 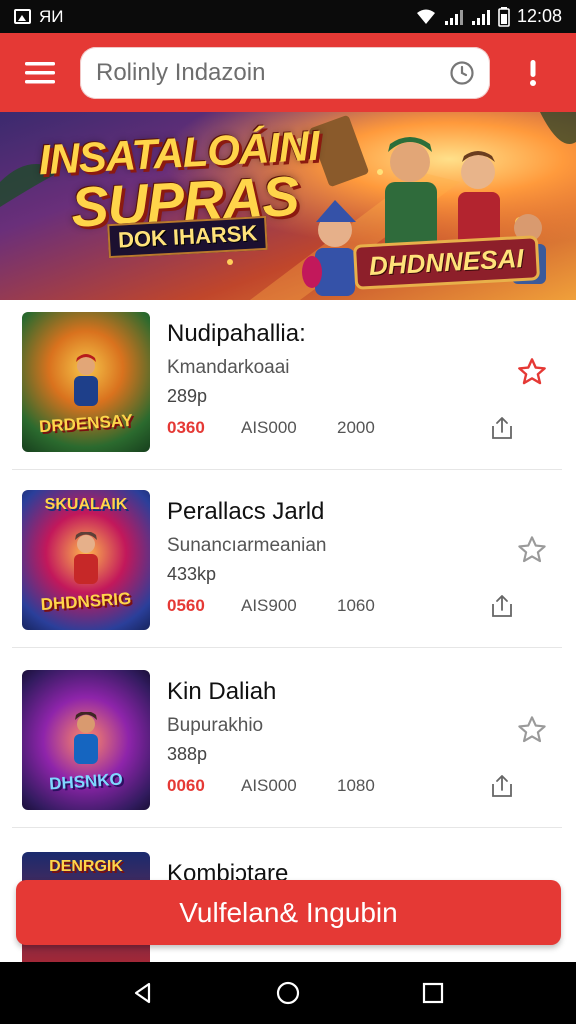 What do you see at coordinates (288, 16) in the screenshot?
I see `status-bar: ЯИ 12:08` at bounding box center [288, 16].